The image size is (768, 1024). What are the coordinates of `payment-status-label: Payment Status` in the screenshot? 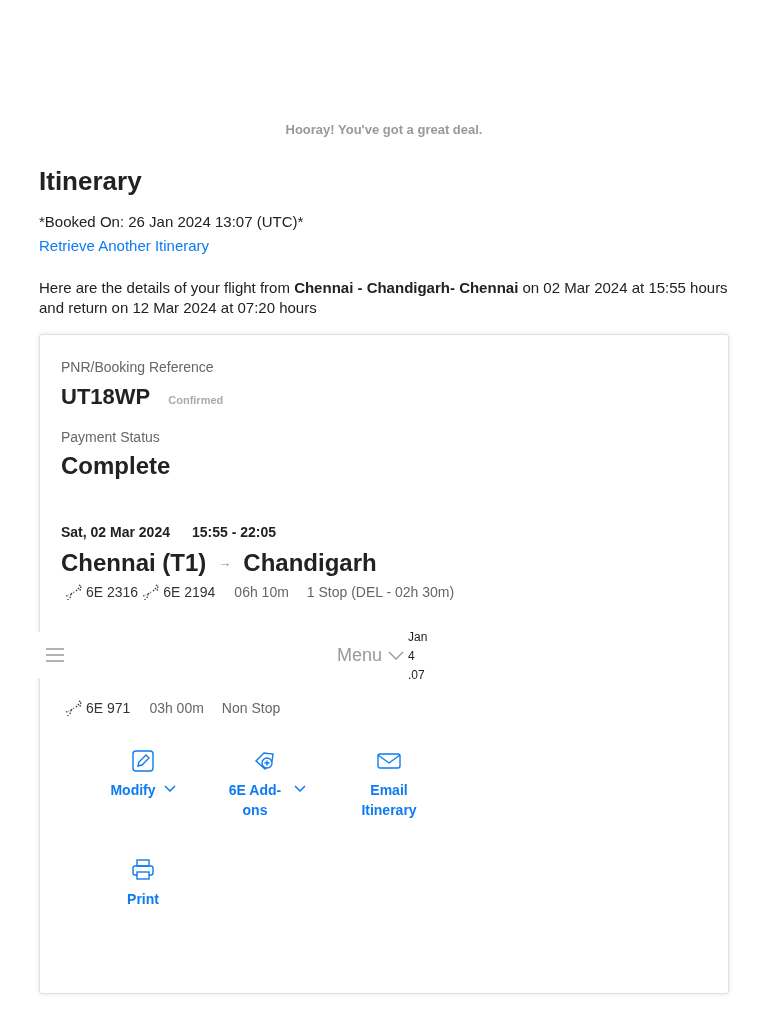 It's located at (110, 437).